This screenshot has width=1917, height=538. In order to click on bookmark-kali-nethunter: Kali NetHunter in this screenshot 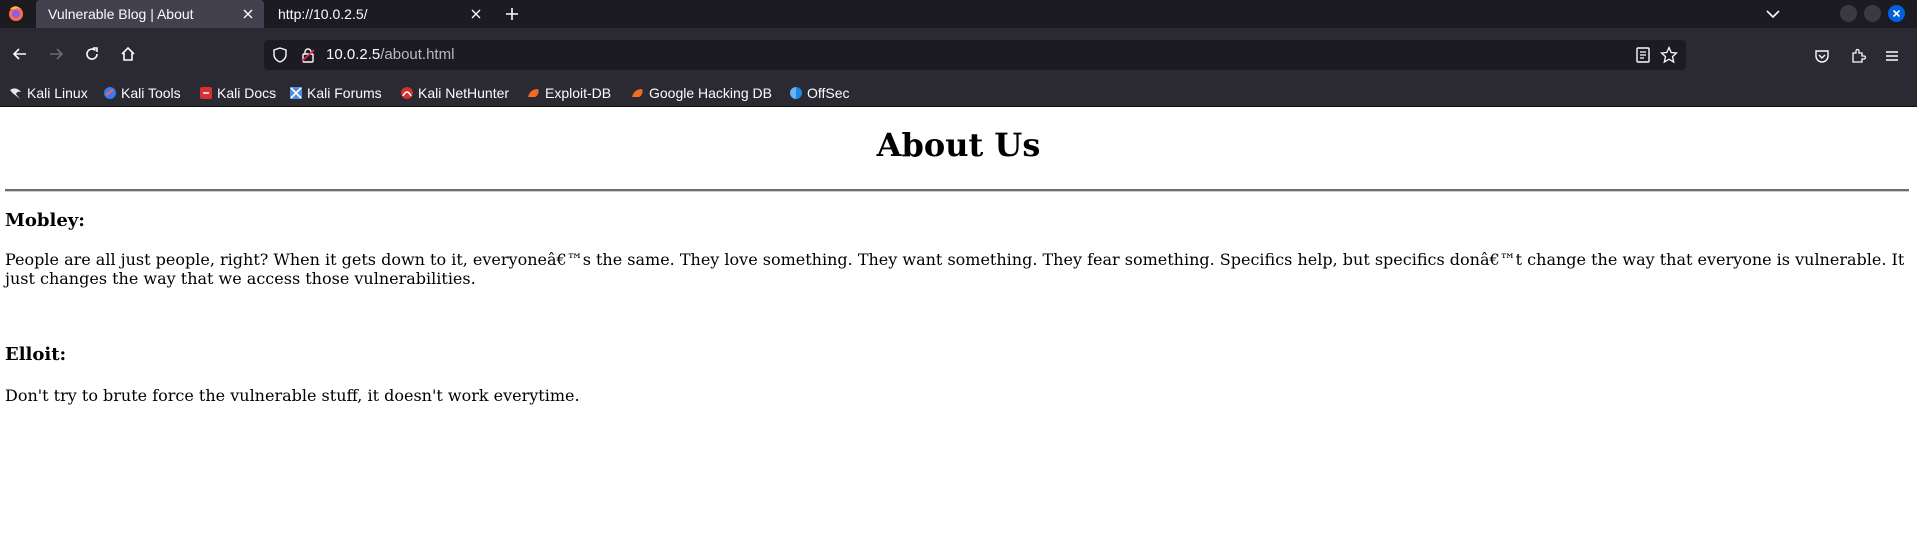, I will do `click(454, 93)`.